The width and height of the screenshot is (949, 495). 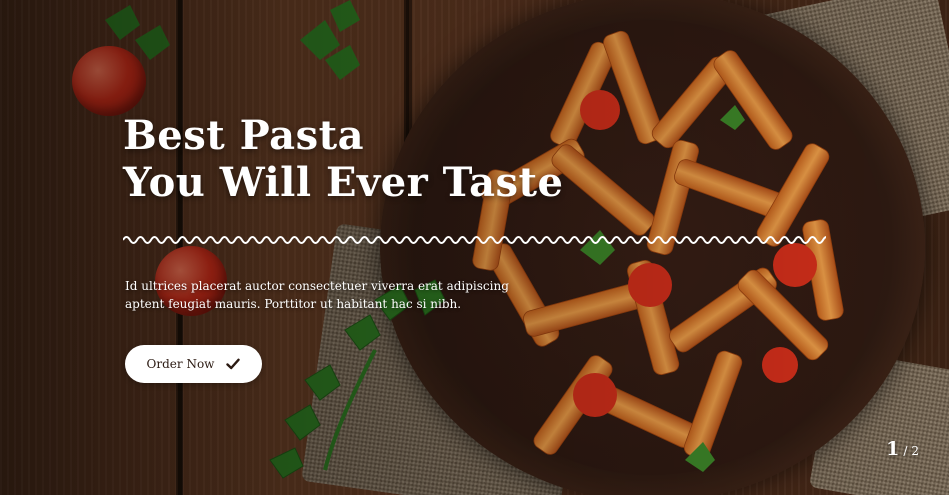 I want to click on hero-title-line-2: You Will Ever Taste, so click(x=343, y=182).